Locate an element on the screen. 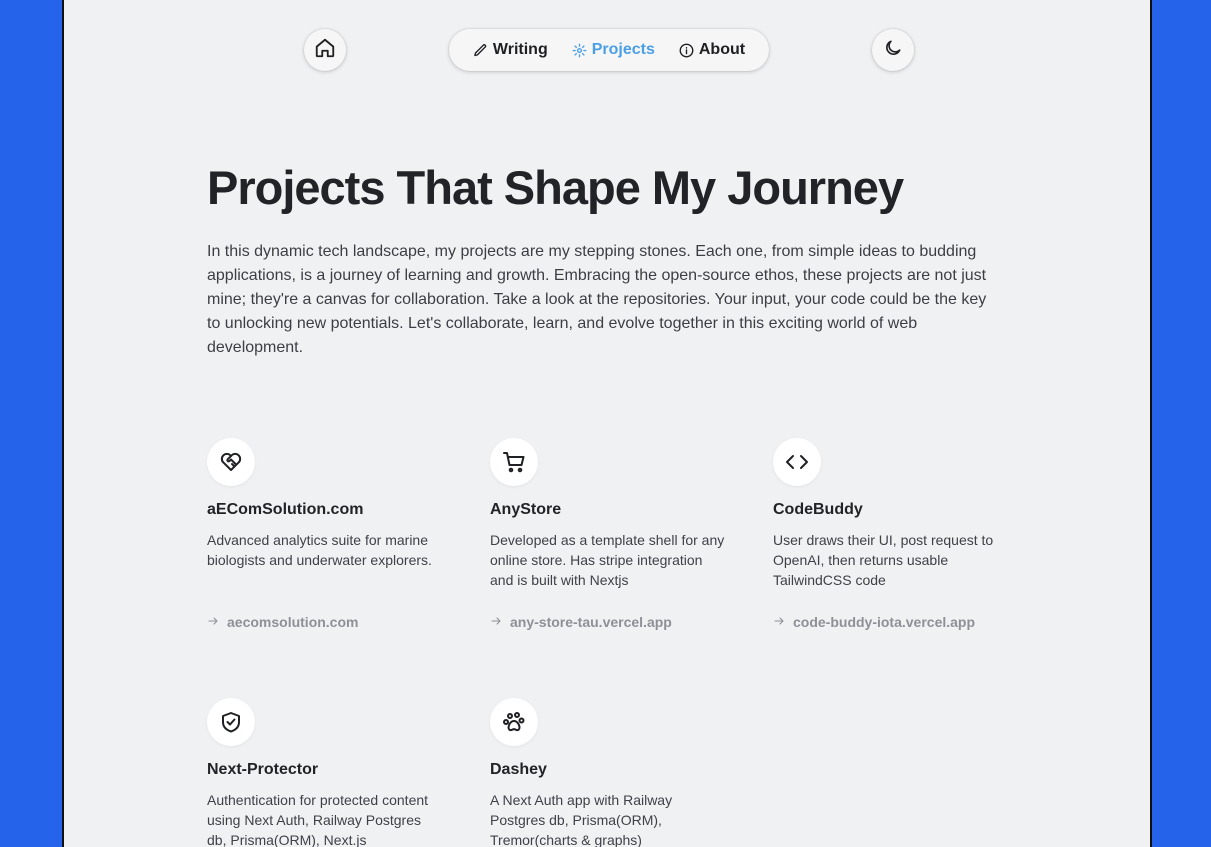 The width and height of the screenshot is (1211, 847). project-link-text: code-buddy-iota.vercel.app is located at coordinates (884, 622).